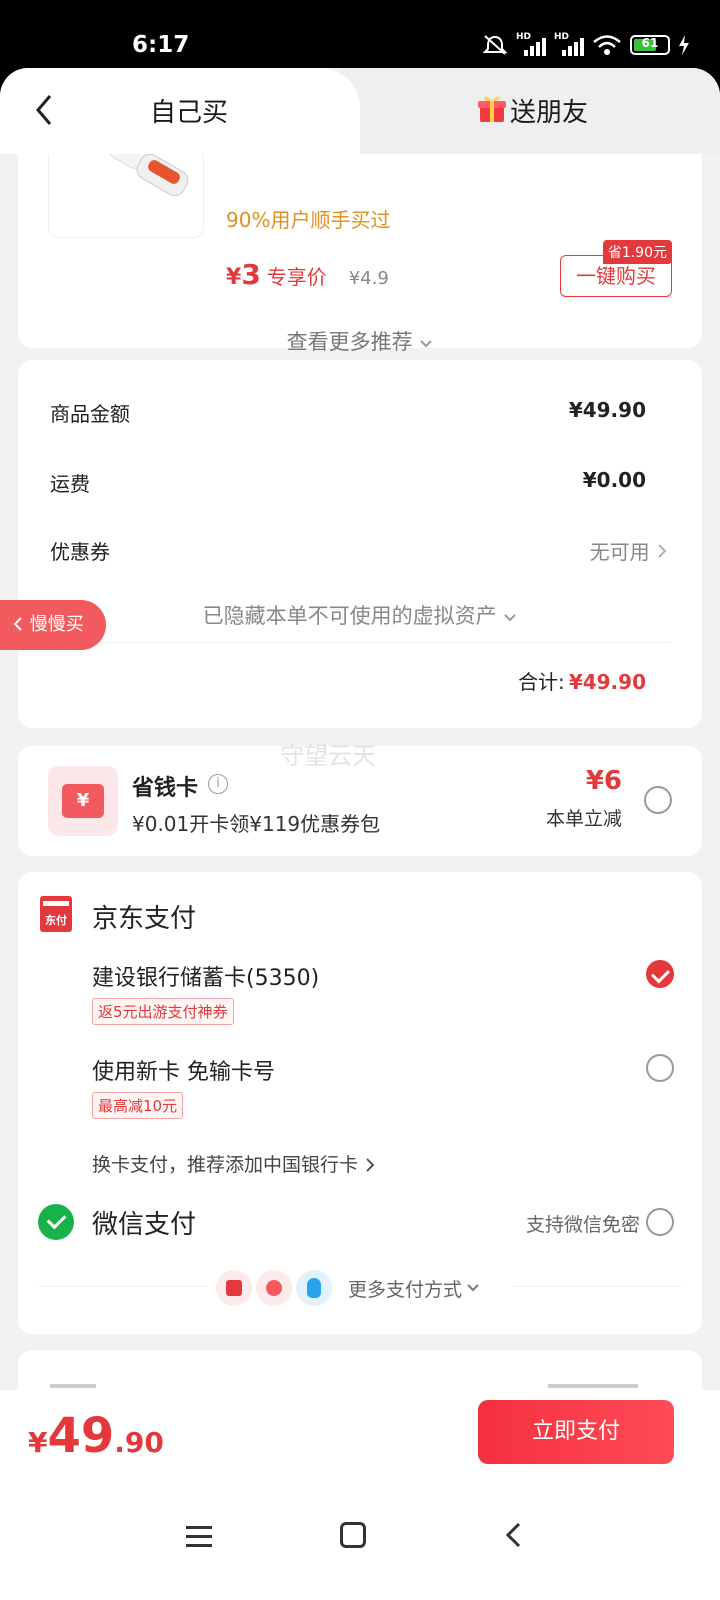  Describe the element at coordinates (569, 44) in the screenshot. I see `signal-2-icon: HD` at that location.